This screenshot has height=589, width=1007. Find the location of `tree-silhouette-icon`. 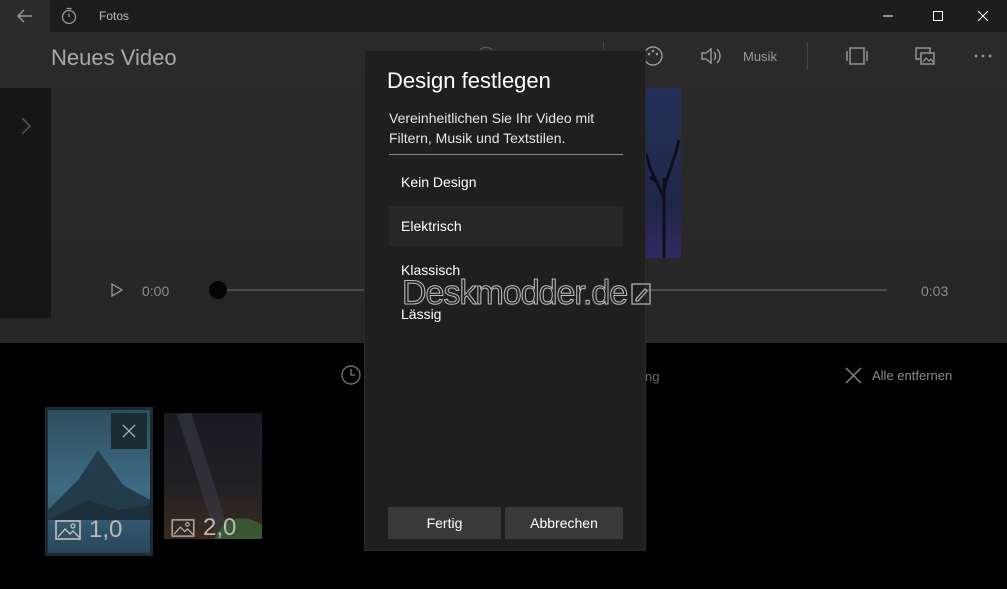

tree-silhouette-icon is located at coordinates (662, 198).